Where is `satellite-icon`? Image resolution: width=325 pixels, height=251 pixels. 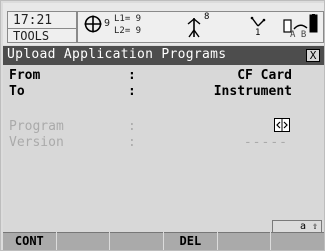
satellite-icon is located at coordinates (93, 26).